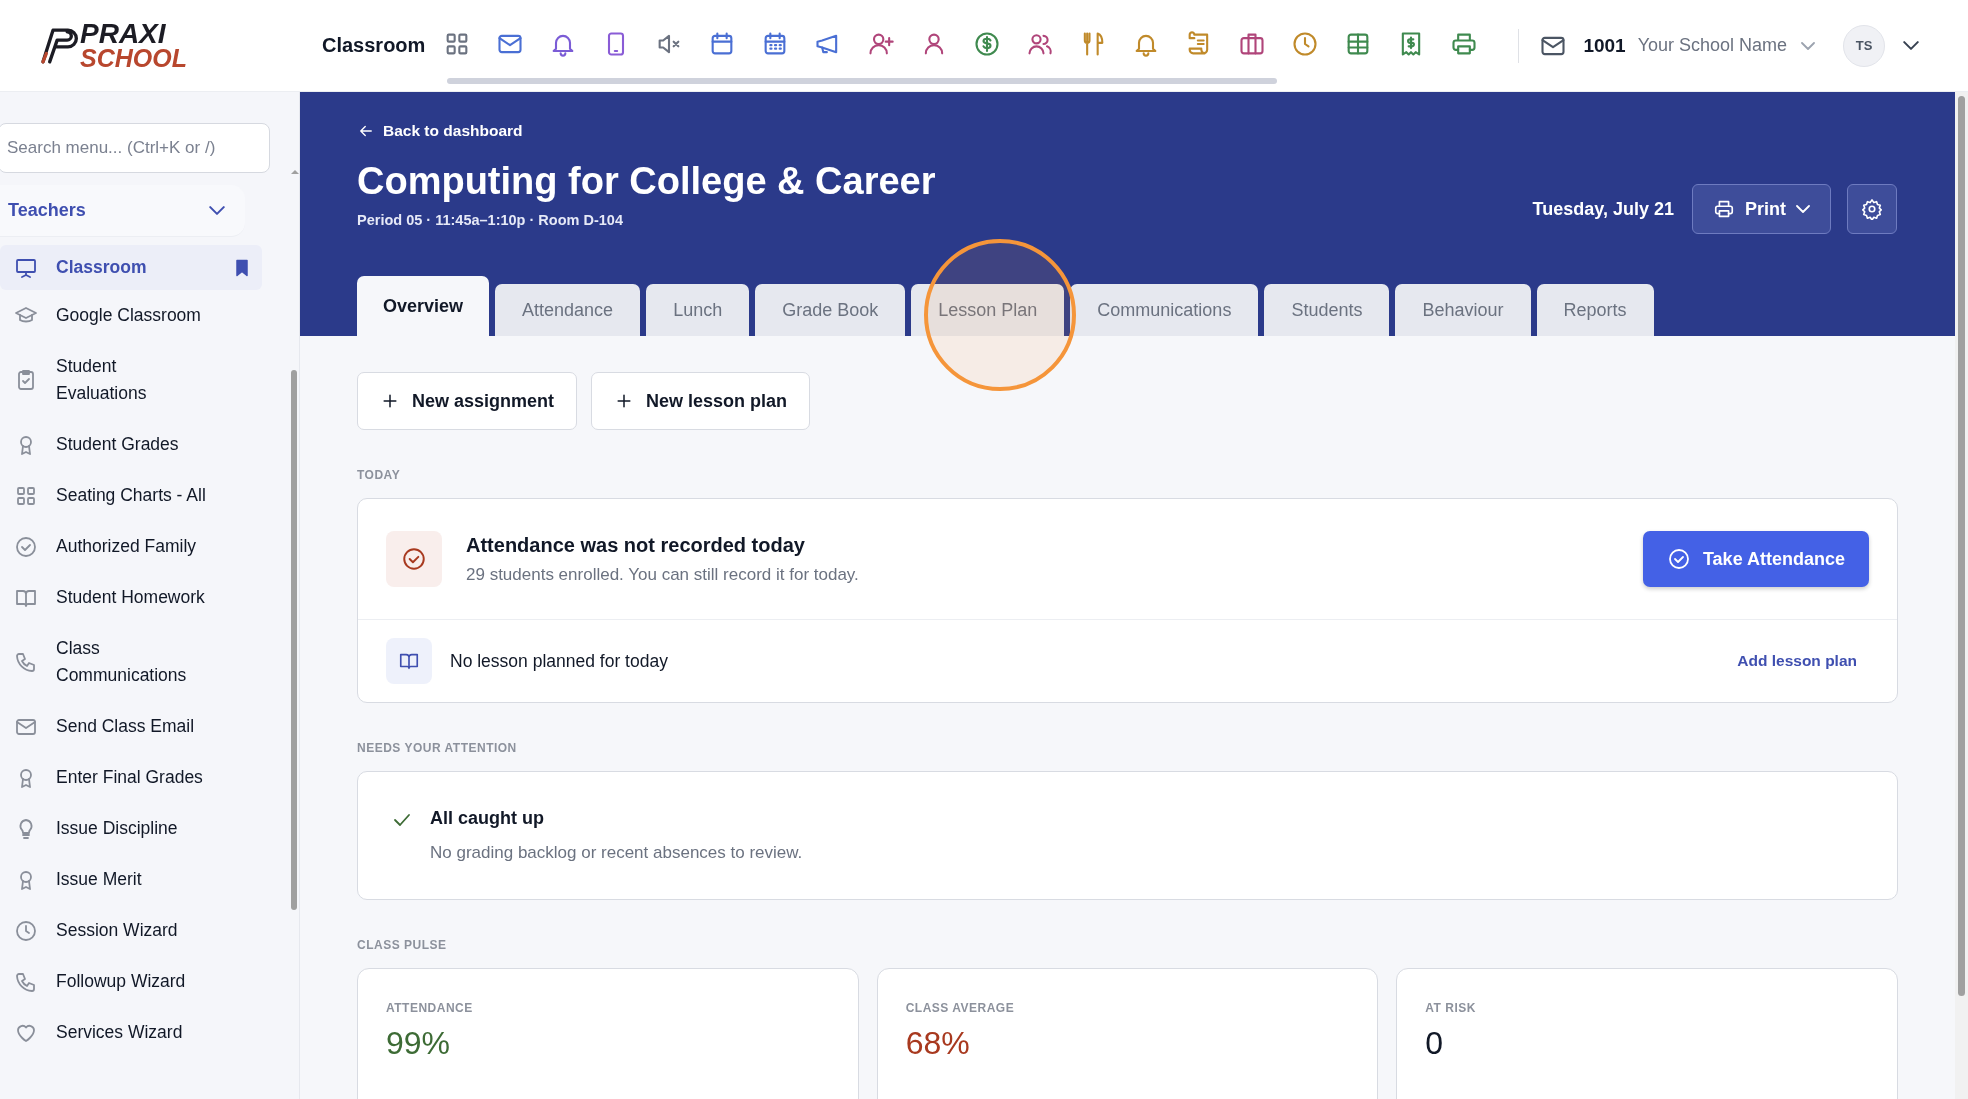 The width and height of the screenshot is (1968, 1099). What do you see at coordinates (1712, 45) in the screenshot?
I see `school-name: Your School Name` at bounding box center [1712, 45].